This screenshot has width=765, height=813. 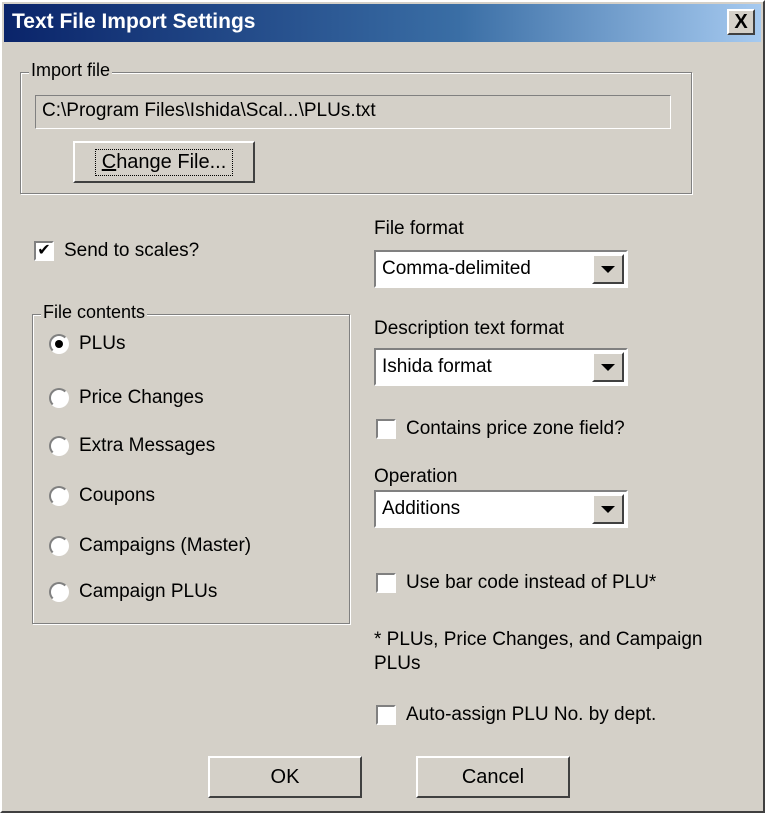 What do you see at coordinates (353, 112) in the screenshot?
I see `import-file-path: C:\Program Files\Ishida\Scal...\PLUs.txt` at bounding box center [353, 112].